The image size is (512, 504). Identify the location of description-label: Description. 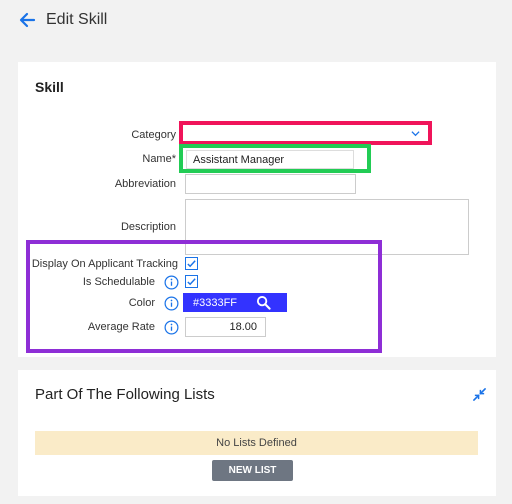
(148, 227).